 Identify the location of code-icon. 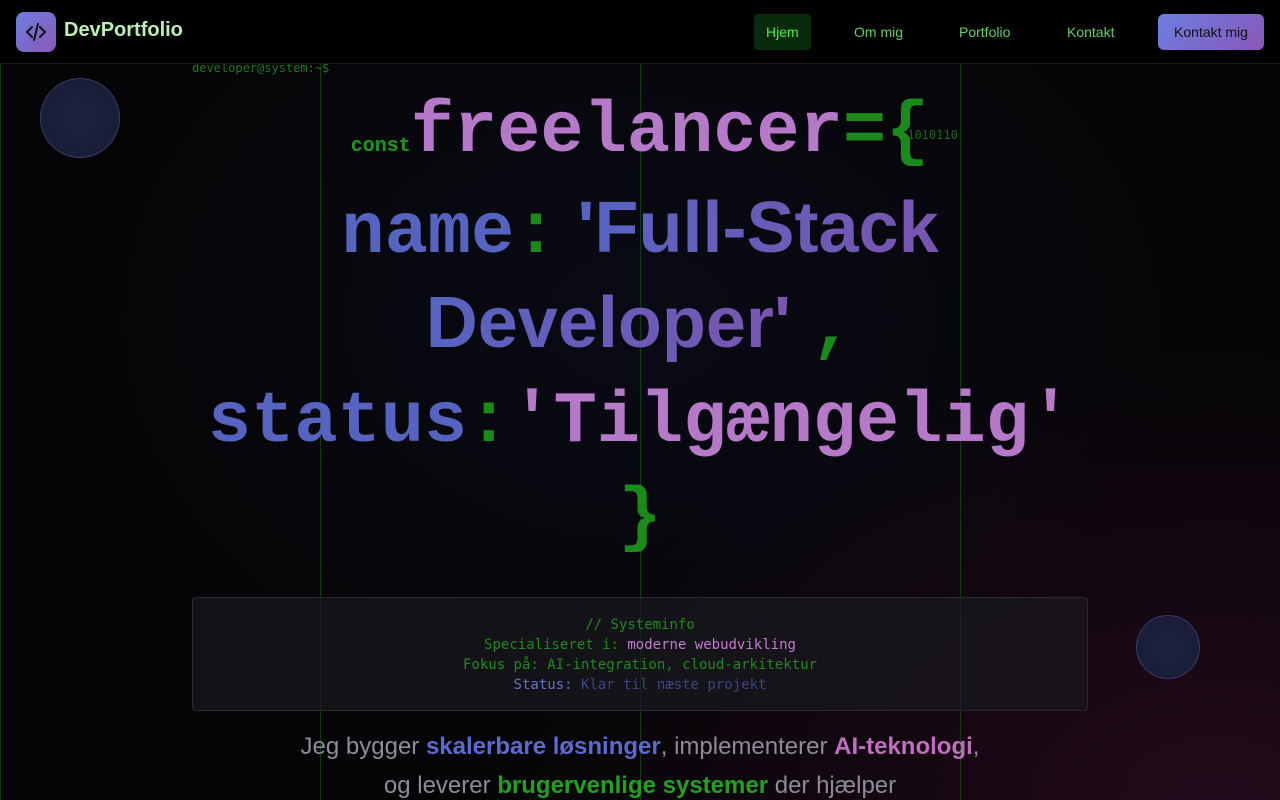
(36, 32).